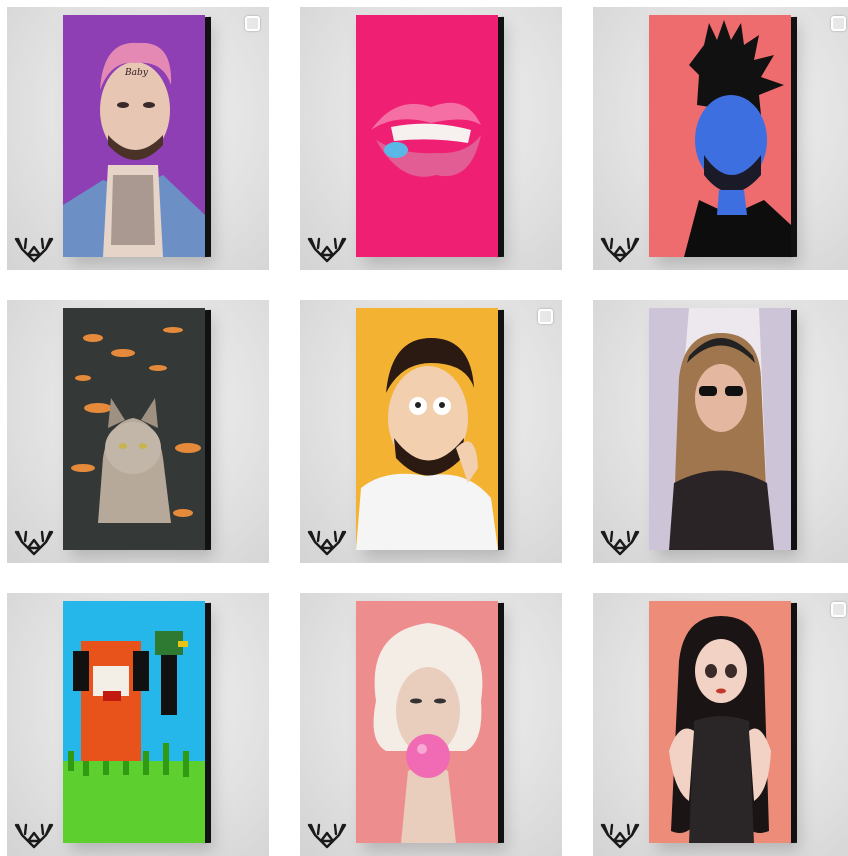 The image size is (848, 856). I want to click on artwork-blonde-bubblegum, so click(427, 722).